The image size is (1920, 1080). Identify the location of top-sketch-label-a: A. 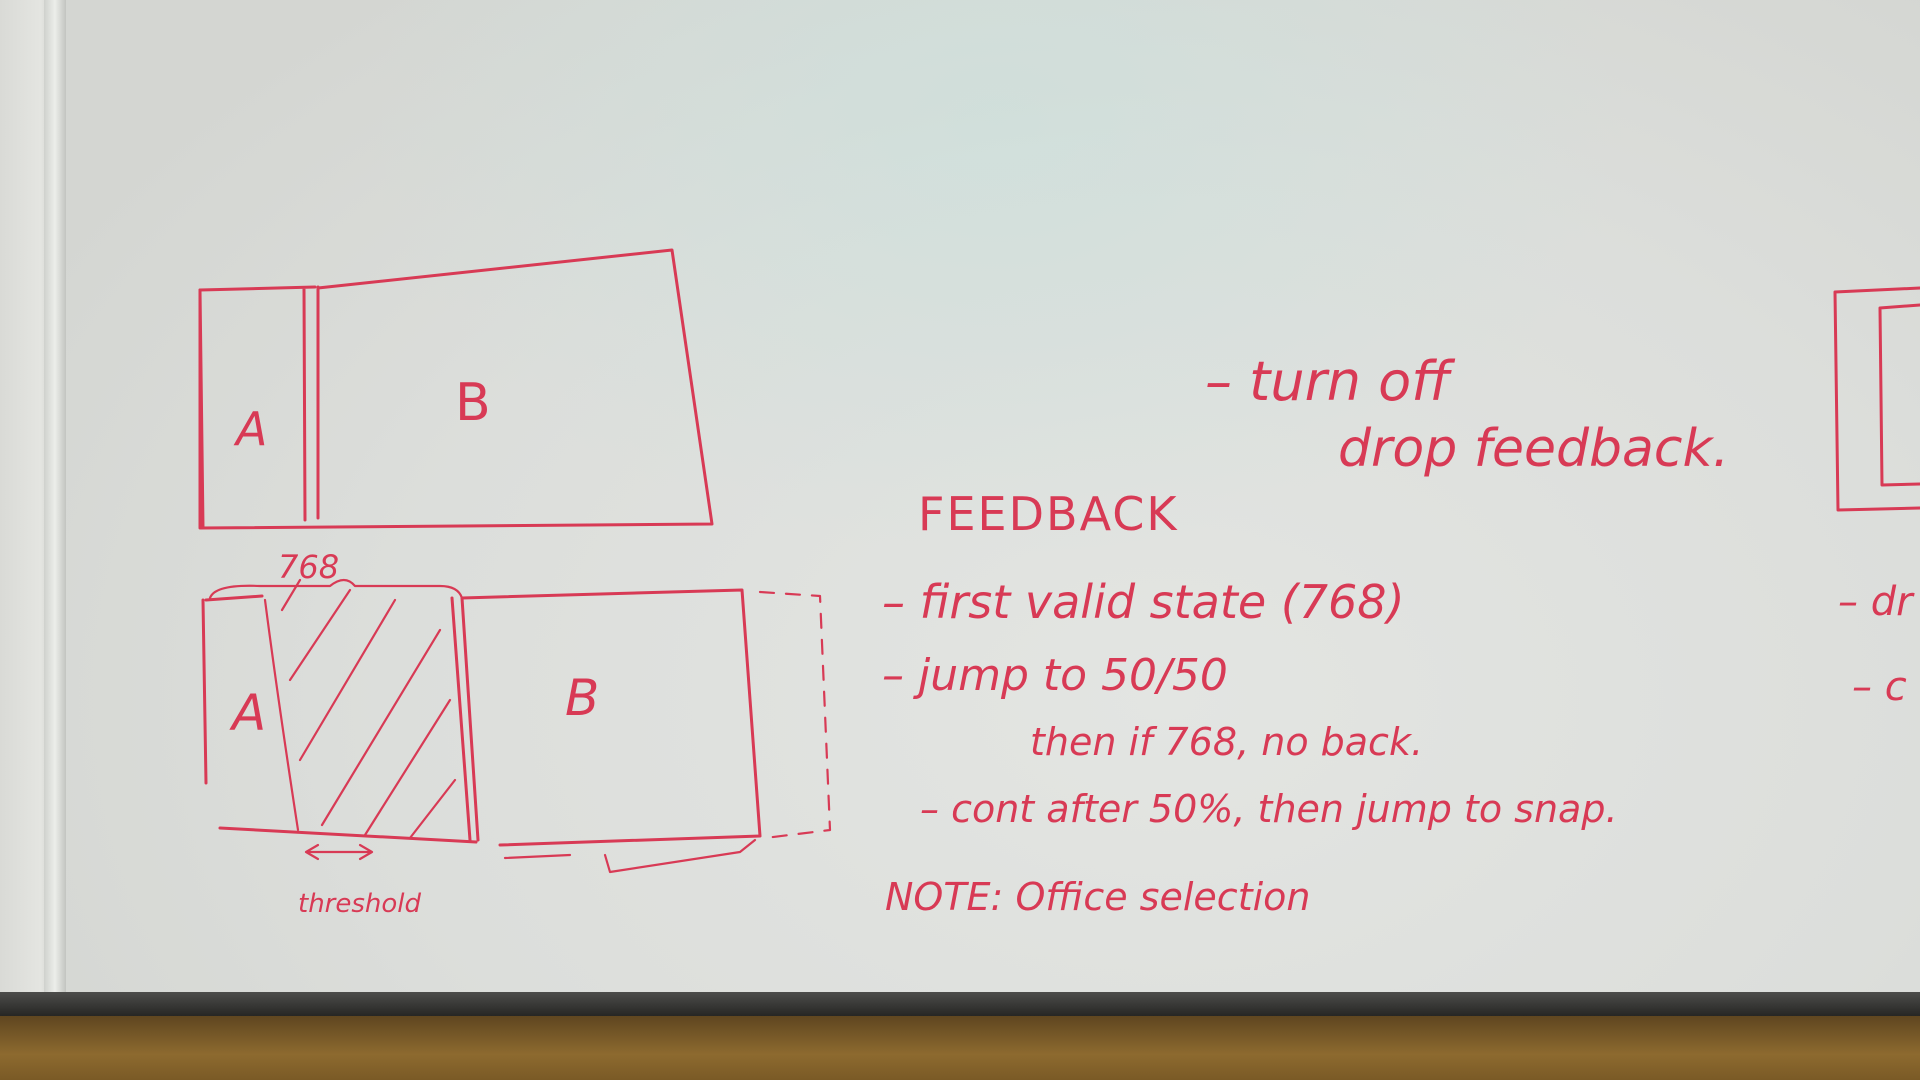
(250, 429).